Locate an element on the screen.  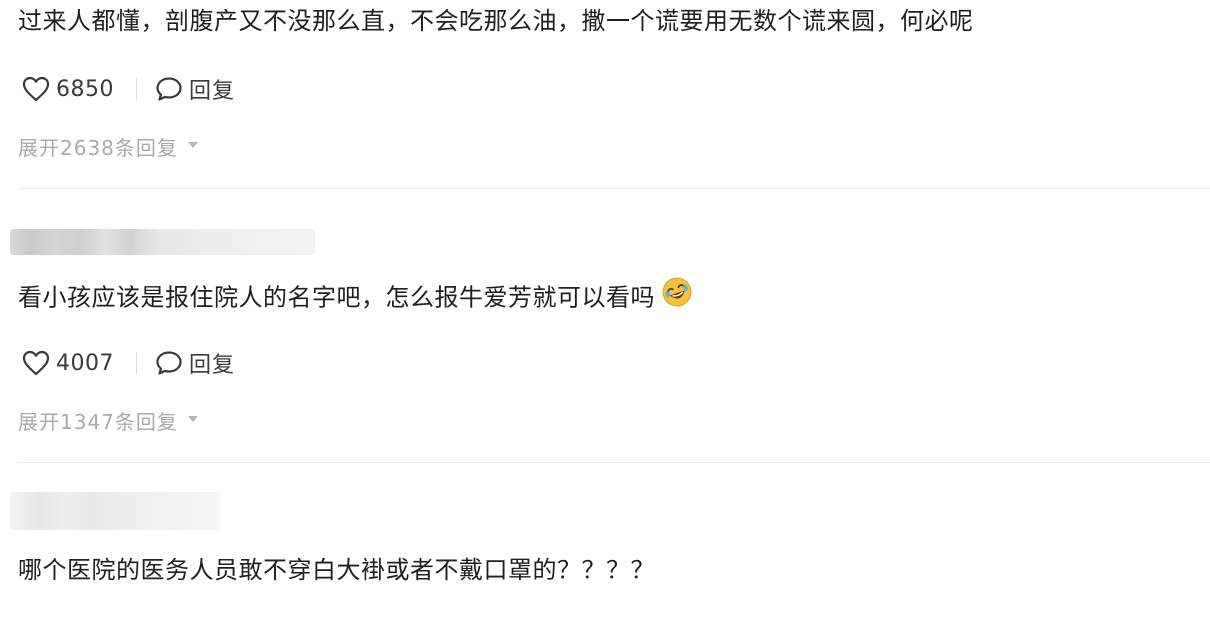
rolling-on-floor-laughing-emoji-icon is located at coordinates (677, 296).